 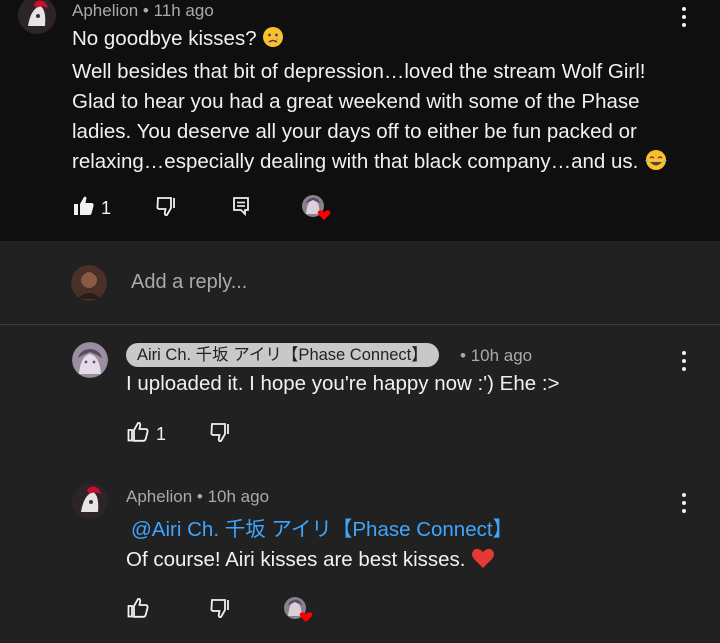 I want to click on airi-avatar, so click(x=90, y=360).